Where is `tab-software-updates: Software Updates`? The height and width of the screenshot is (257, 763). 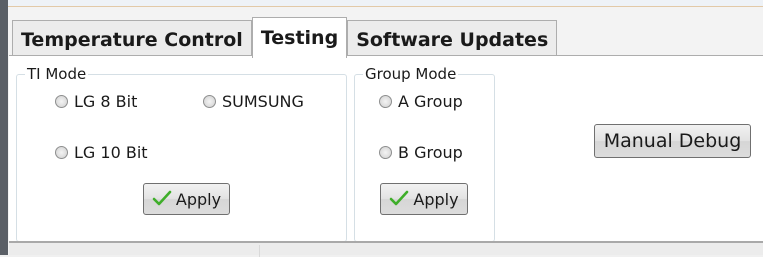 tab-software-updates: Software Updates is located at coordinates (452, 39).